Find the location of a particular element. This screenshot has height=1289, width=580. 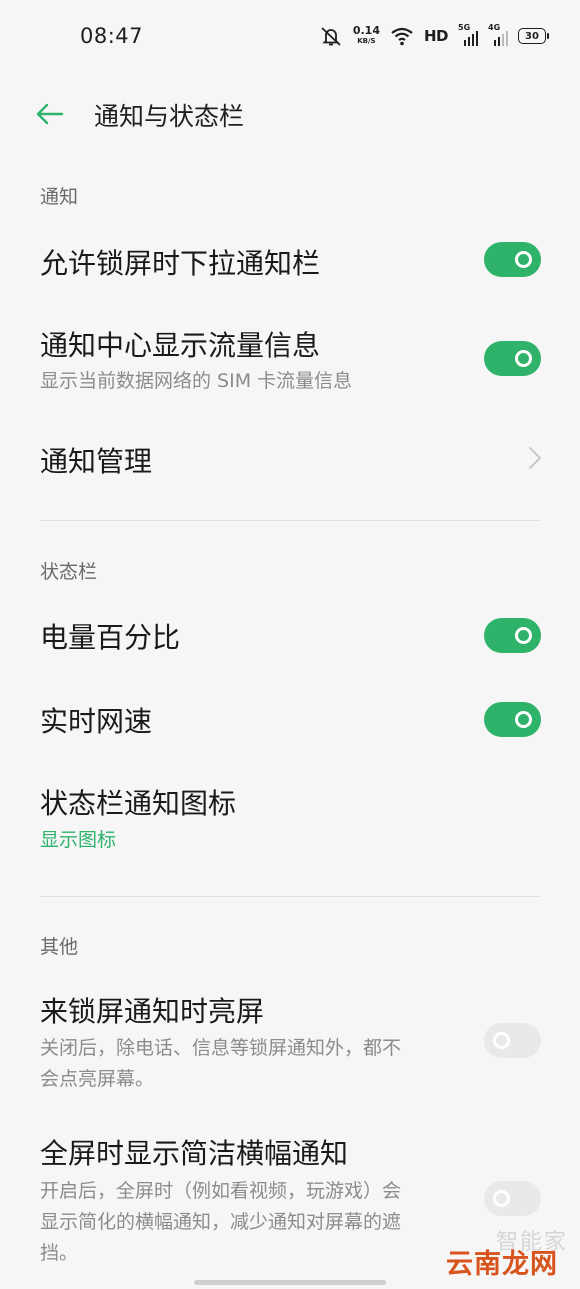

wifi-icon is located at coordinates (402, 36).